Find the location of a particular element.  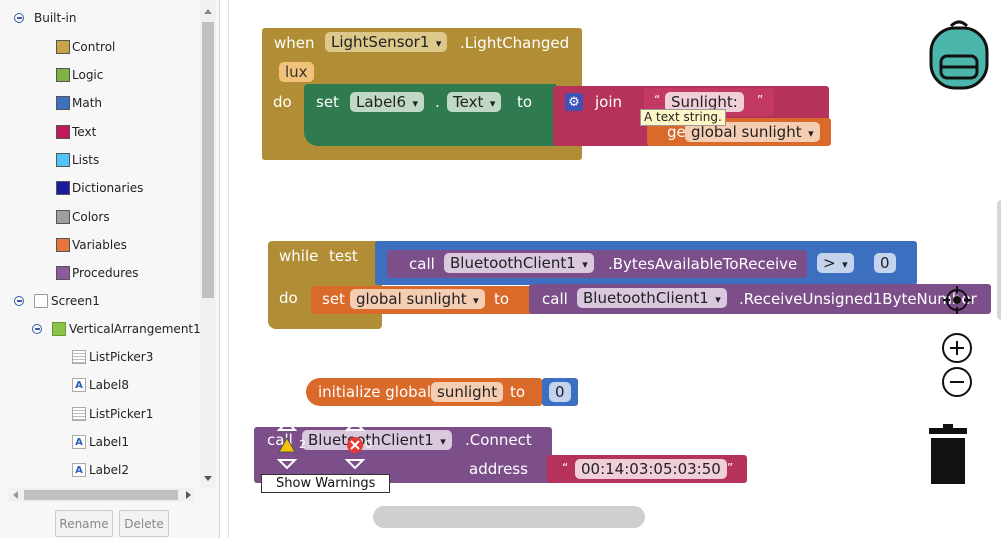

warning-arrows-icon is located at coordinates (323, 446).